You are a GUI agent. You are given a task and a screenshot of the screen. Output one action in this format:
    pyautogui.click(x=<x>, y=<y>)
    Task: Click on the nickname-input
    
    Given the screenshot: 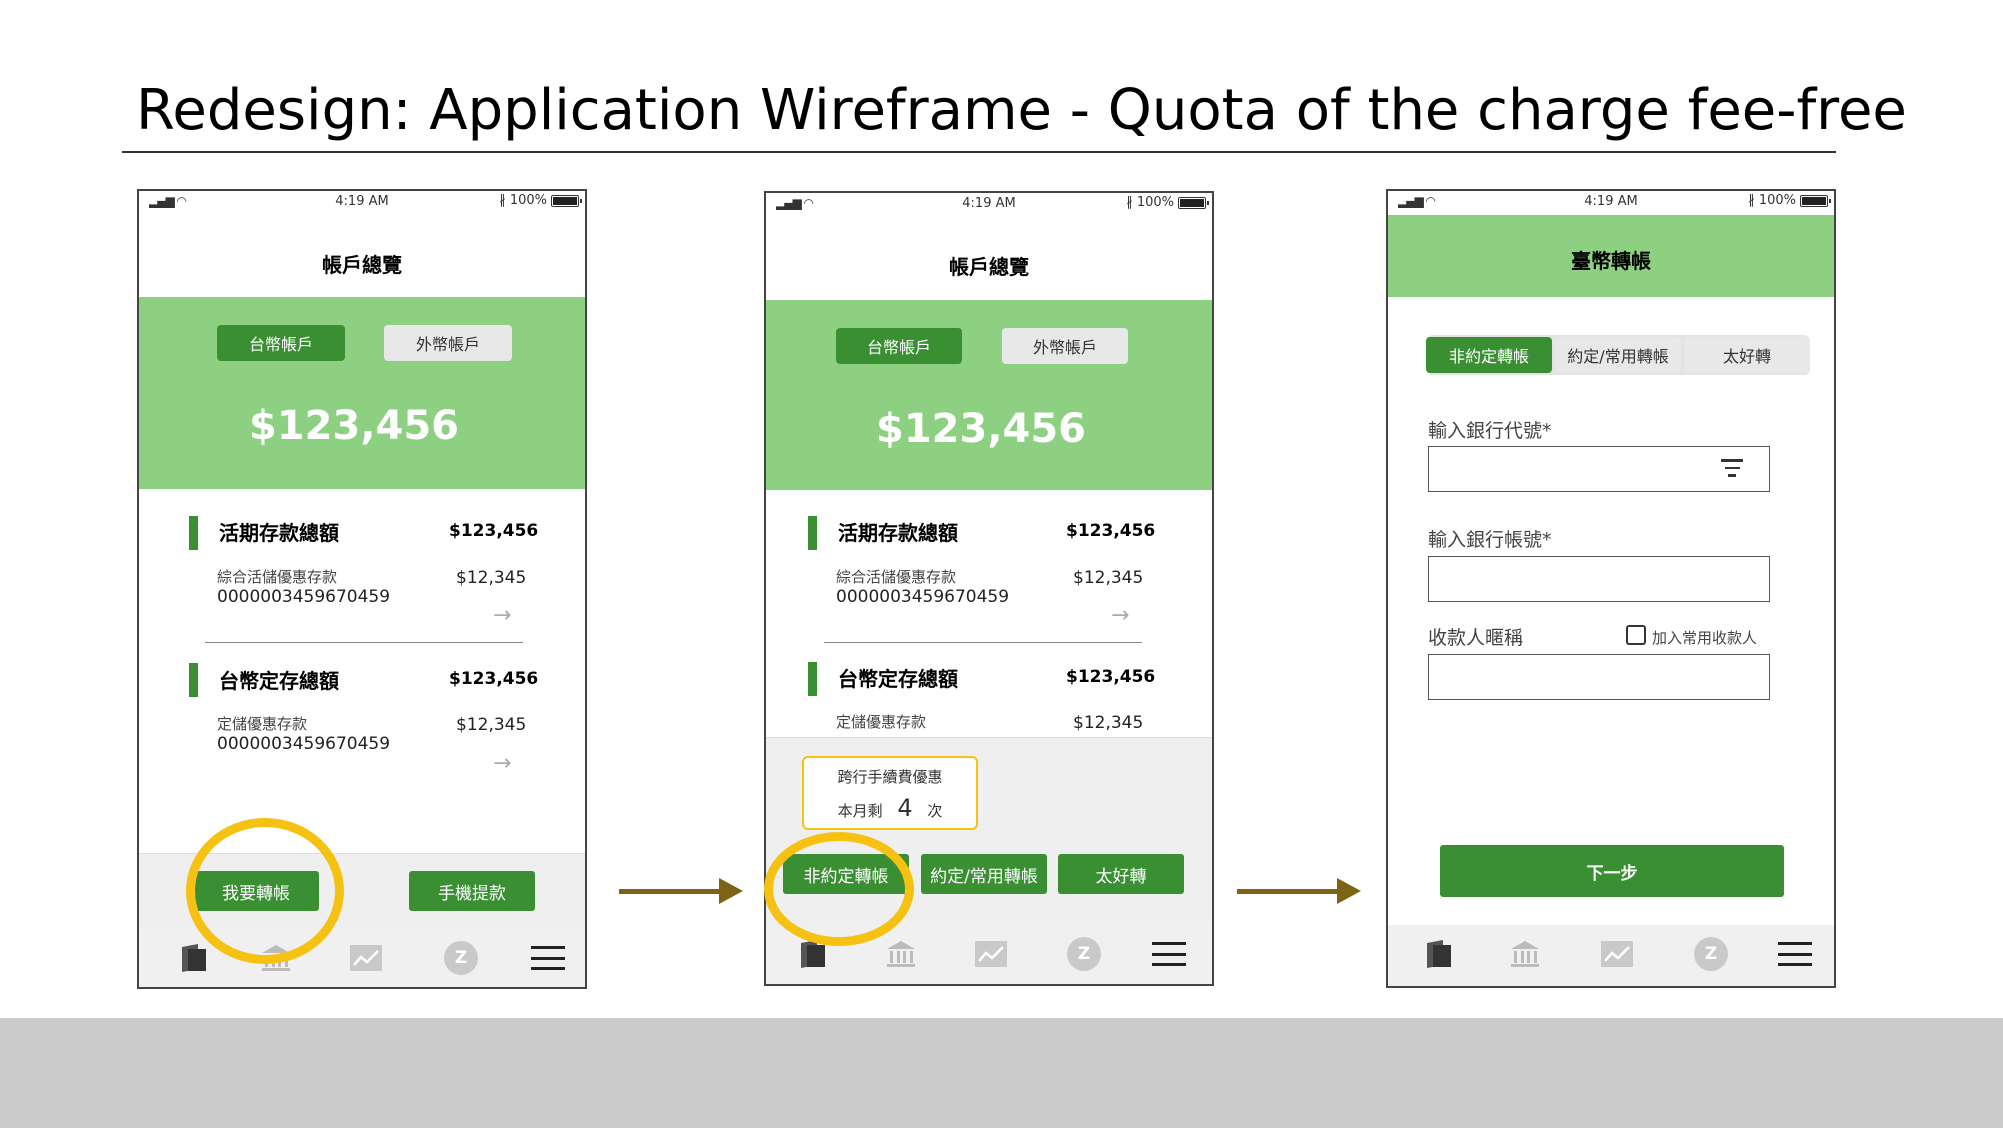 What is the action you would take?
    pyautogui.click(x=1599, y=677)
    